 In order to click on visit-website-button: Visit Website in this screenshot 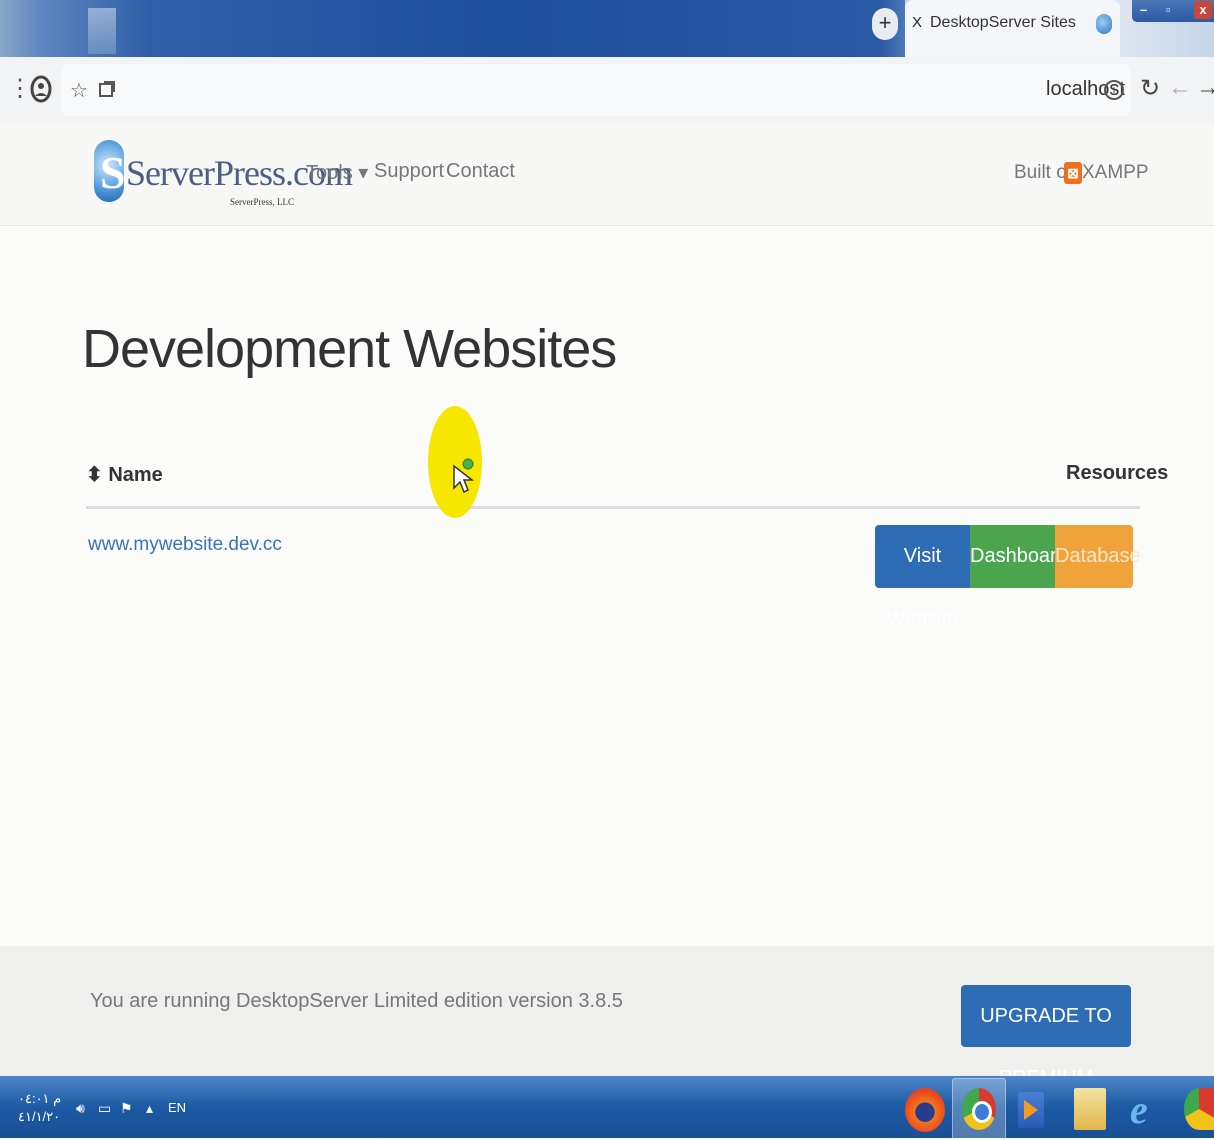, I will do `click(922, 577)`.